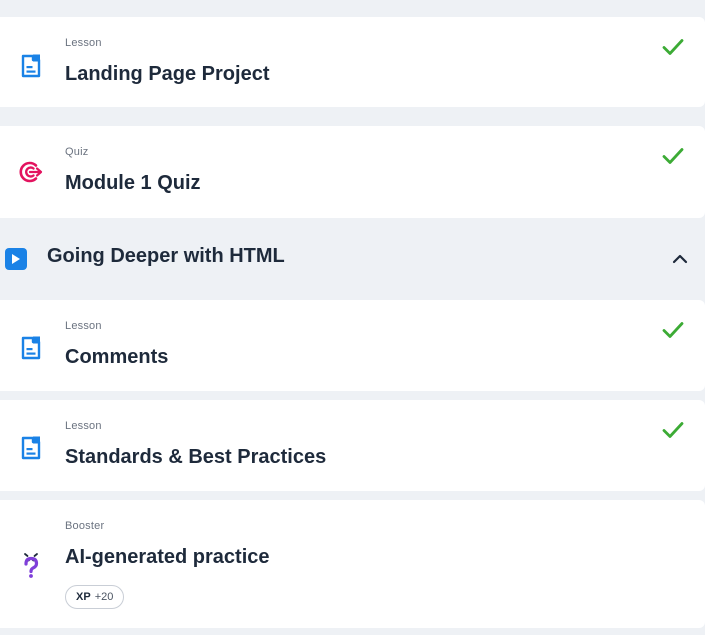 This screenshot has width=705, height=635. What do you see at coordinates (352, 259) in the screenshot?
I see `section-header-going-deeper-with-html: Going Deeper with HTML` at bounding box center [352, 259].